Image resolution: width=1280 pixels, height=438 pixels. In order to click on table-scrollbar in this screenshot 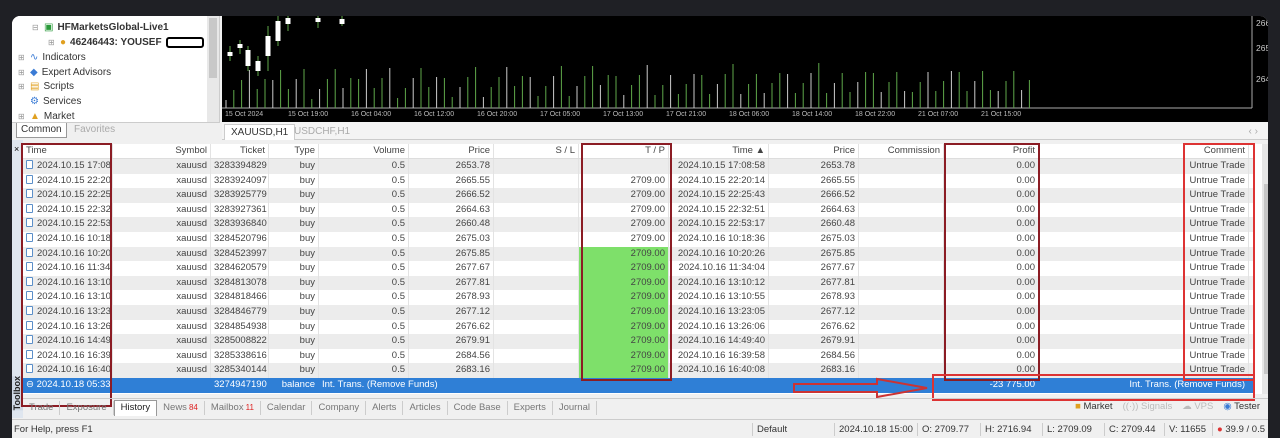, I will do `click(1265, 269)`.